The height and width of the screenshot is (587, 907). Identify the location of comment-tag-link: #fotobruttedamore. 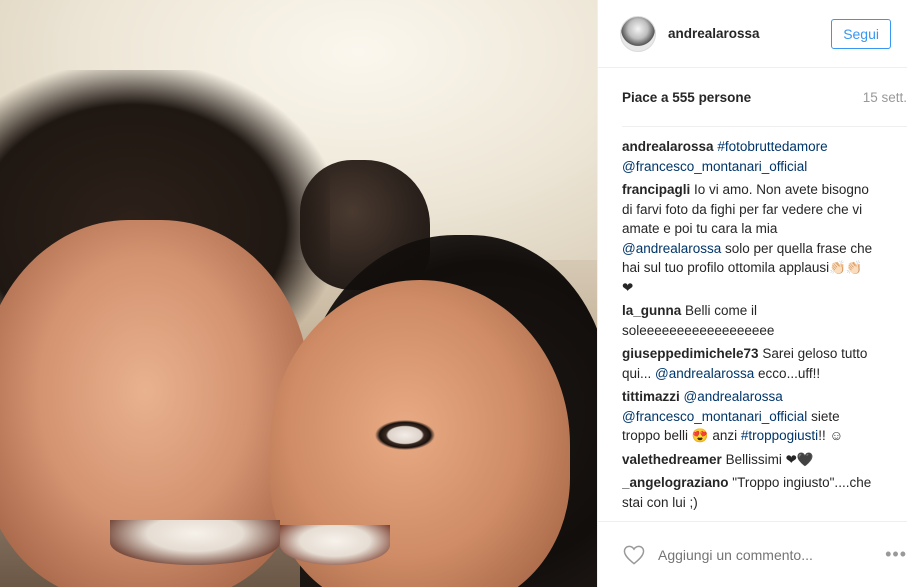
(772, 146).